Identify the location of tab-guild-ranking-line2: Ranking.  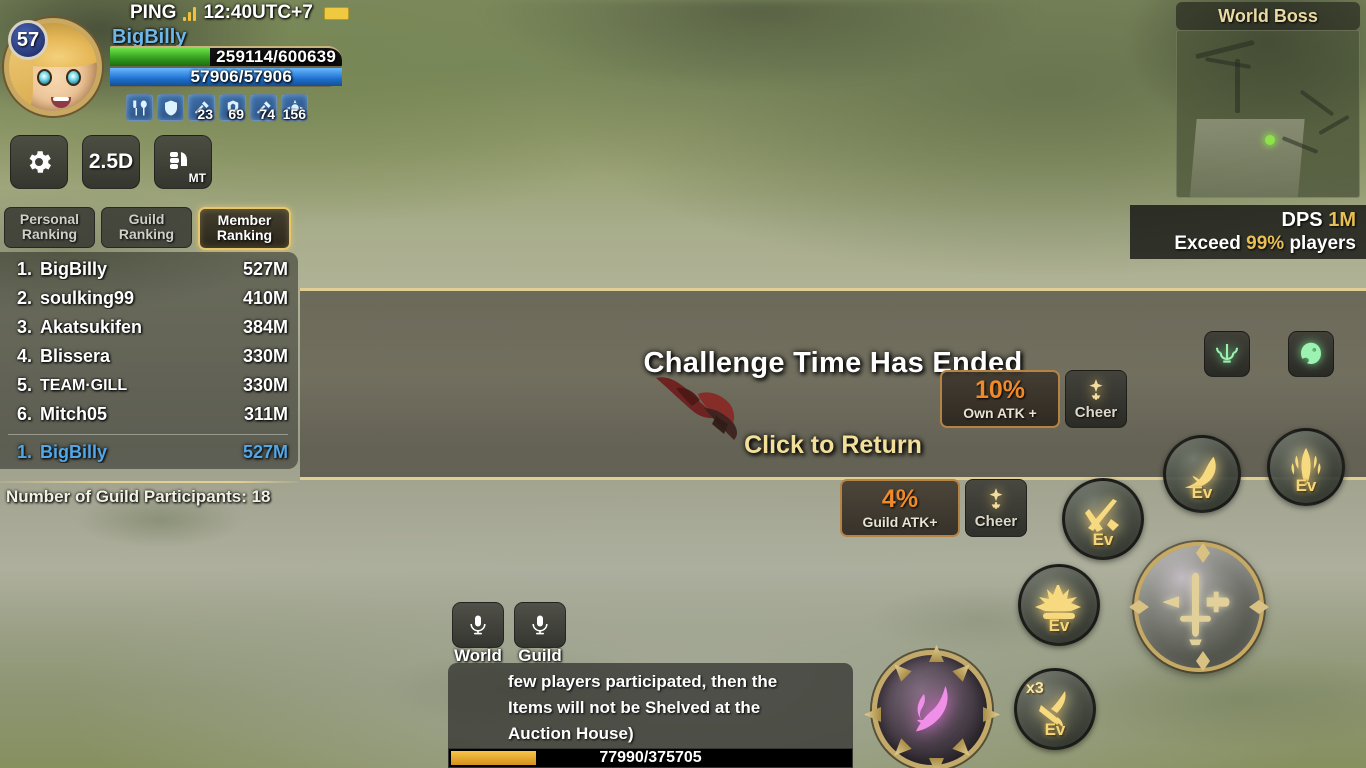
(146, 234).